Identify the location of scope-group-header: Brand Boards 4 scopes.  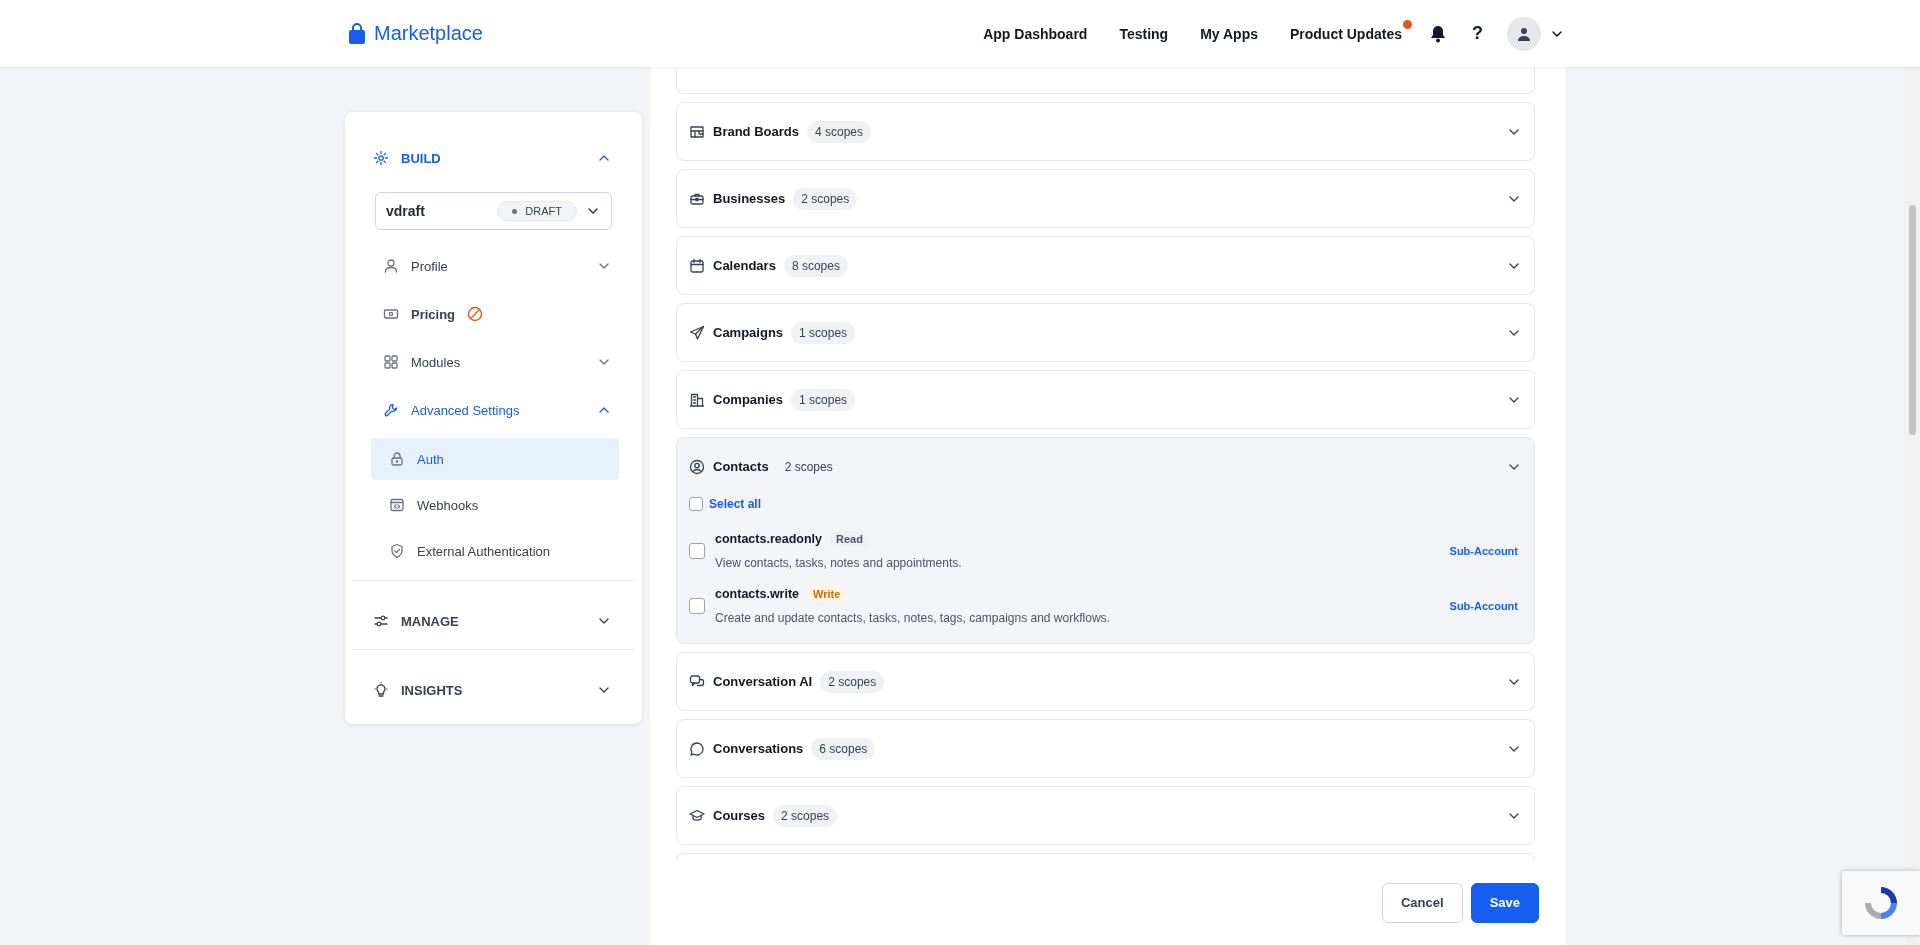
(1105, 131).